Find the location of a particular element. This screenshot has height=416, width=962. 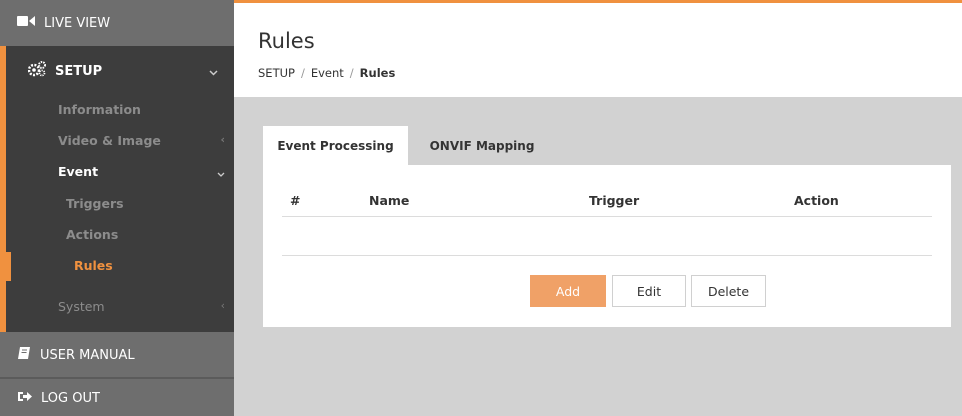

sidebar-item-video-image: Video & Image ‹ is located at coordinates (120, 140).